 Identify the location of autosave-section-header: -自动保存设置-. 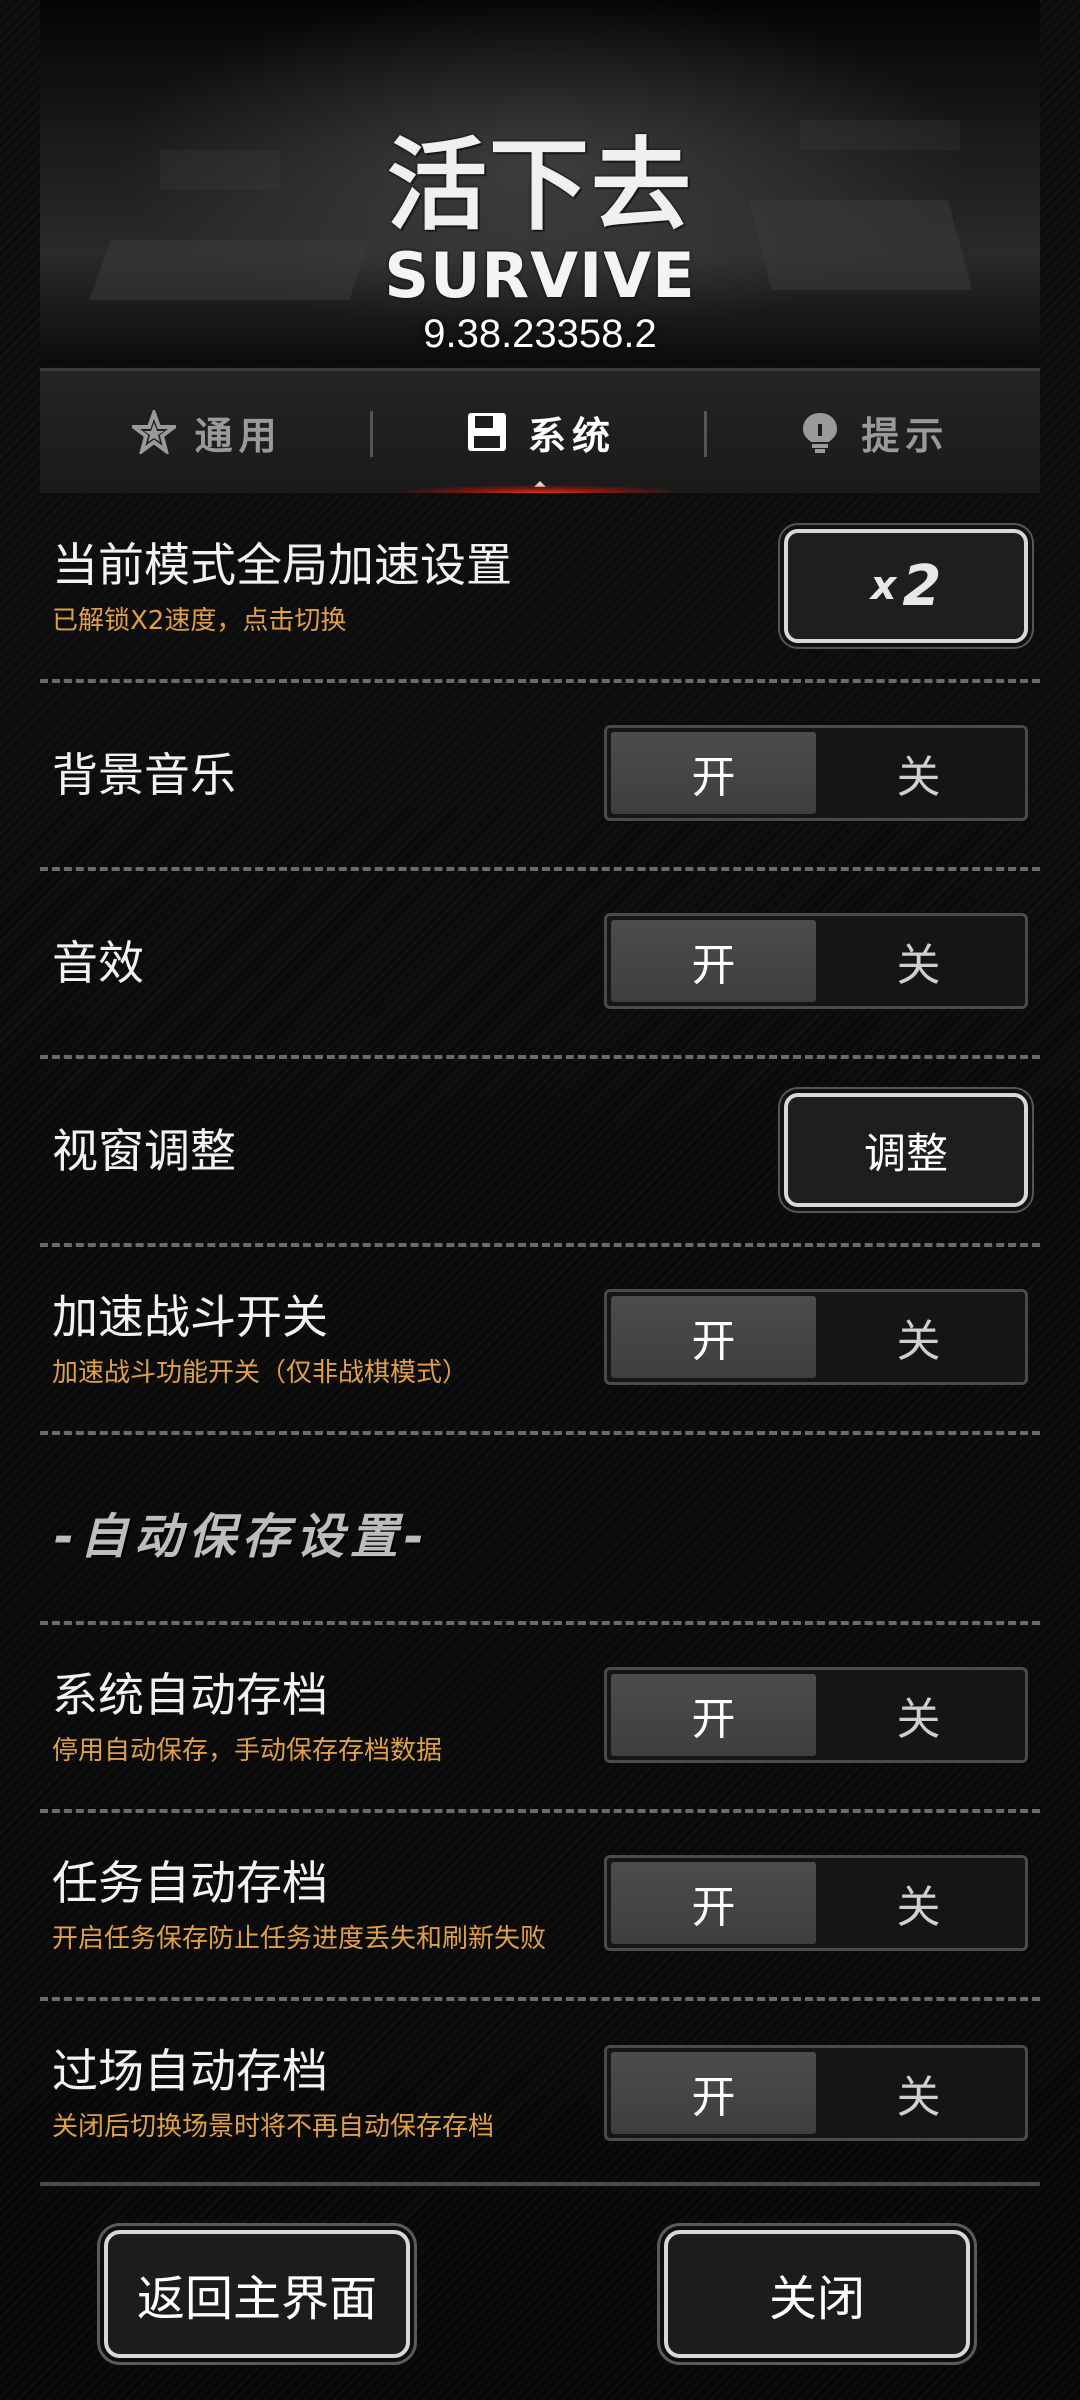
(540, 1530).